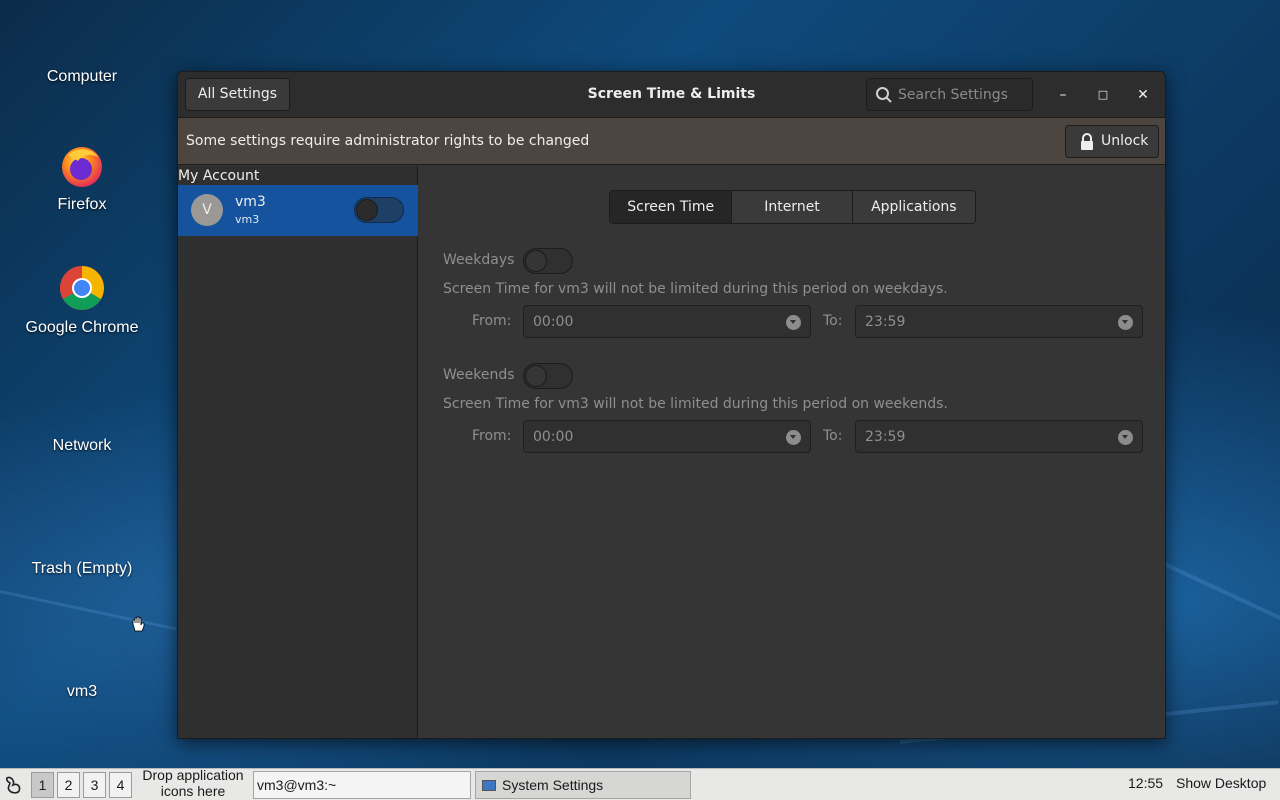 The width and height of the screenshot is (1280, 800). Describe the element at coordinates (479, 260) in the screenshot. I see `weekdays-label: Weekdays` at that location.